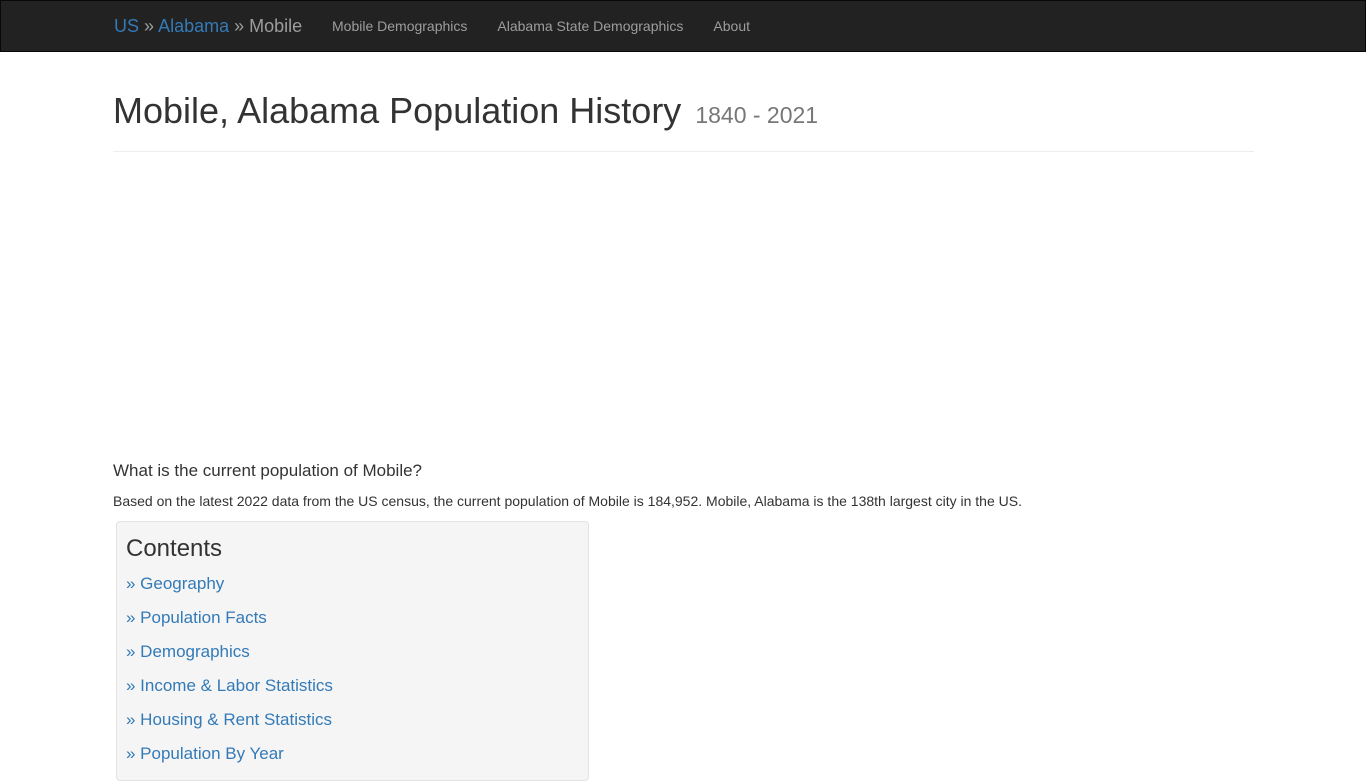  Describe the element at coordinates (193, 26) in the screenshot. I see `breadcrumb-alabama-link: Alabama` at that location.